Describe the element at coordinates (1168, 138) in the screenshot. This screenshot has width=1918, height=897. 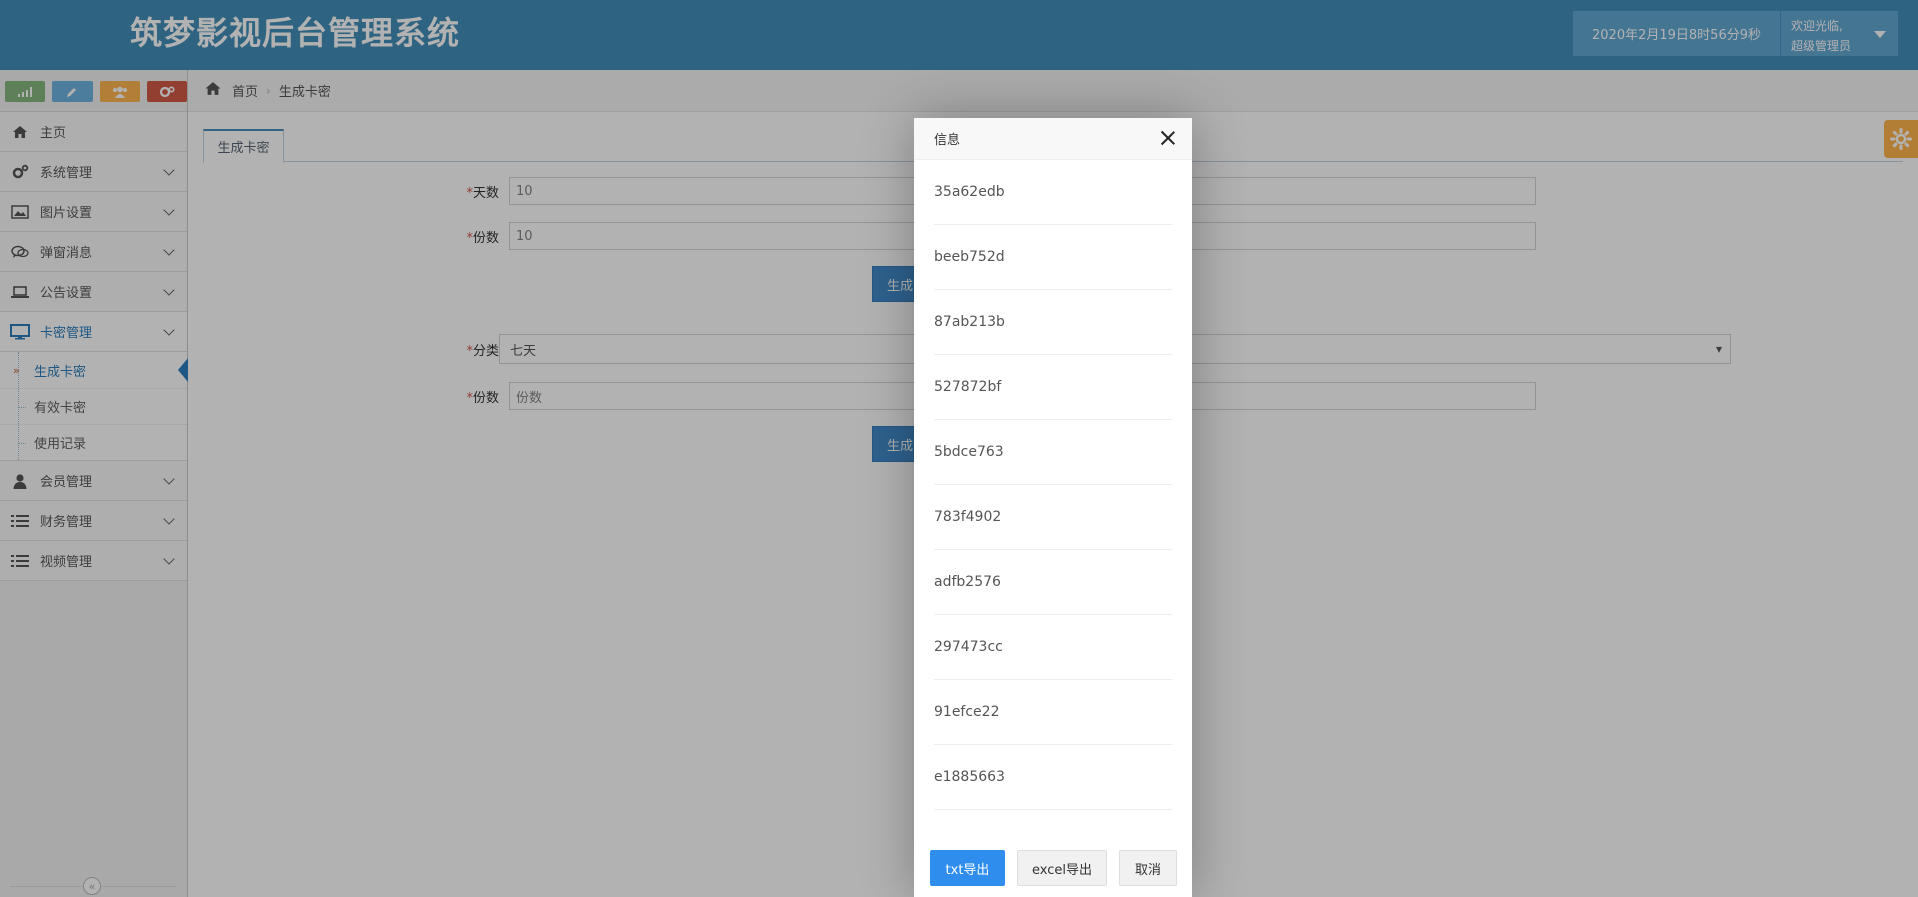
I see `close-icon` at that location.